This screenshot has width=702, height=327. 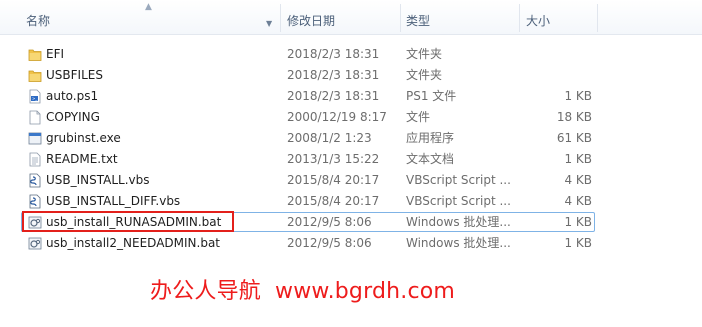 I want to click on file-type: 文件, so click(x=418, y=117).